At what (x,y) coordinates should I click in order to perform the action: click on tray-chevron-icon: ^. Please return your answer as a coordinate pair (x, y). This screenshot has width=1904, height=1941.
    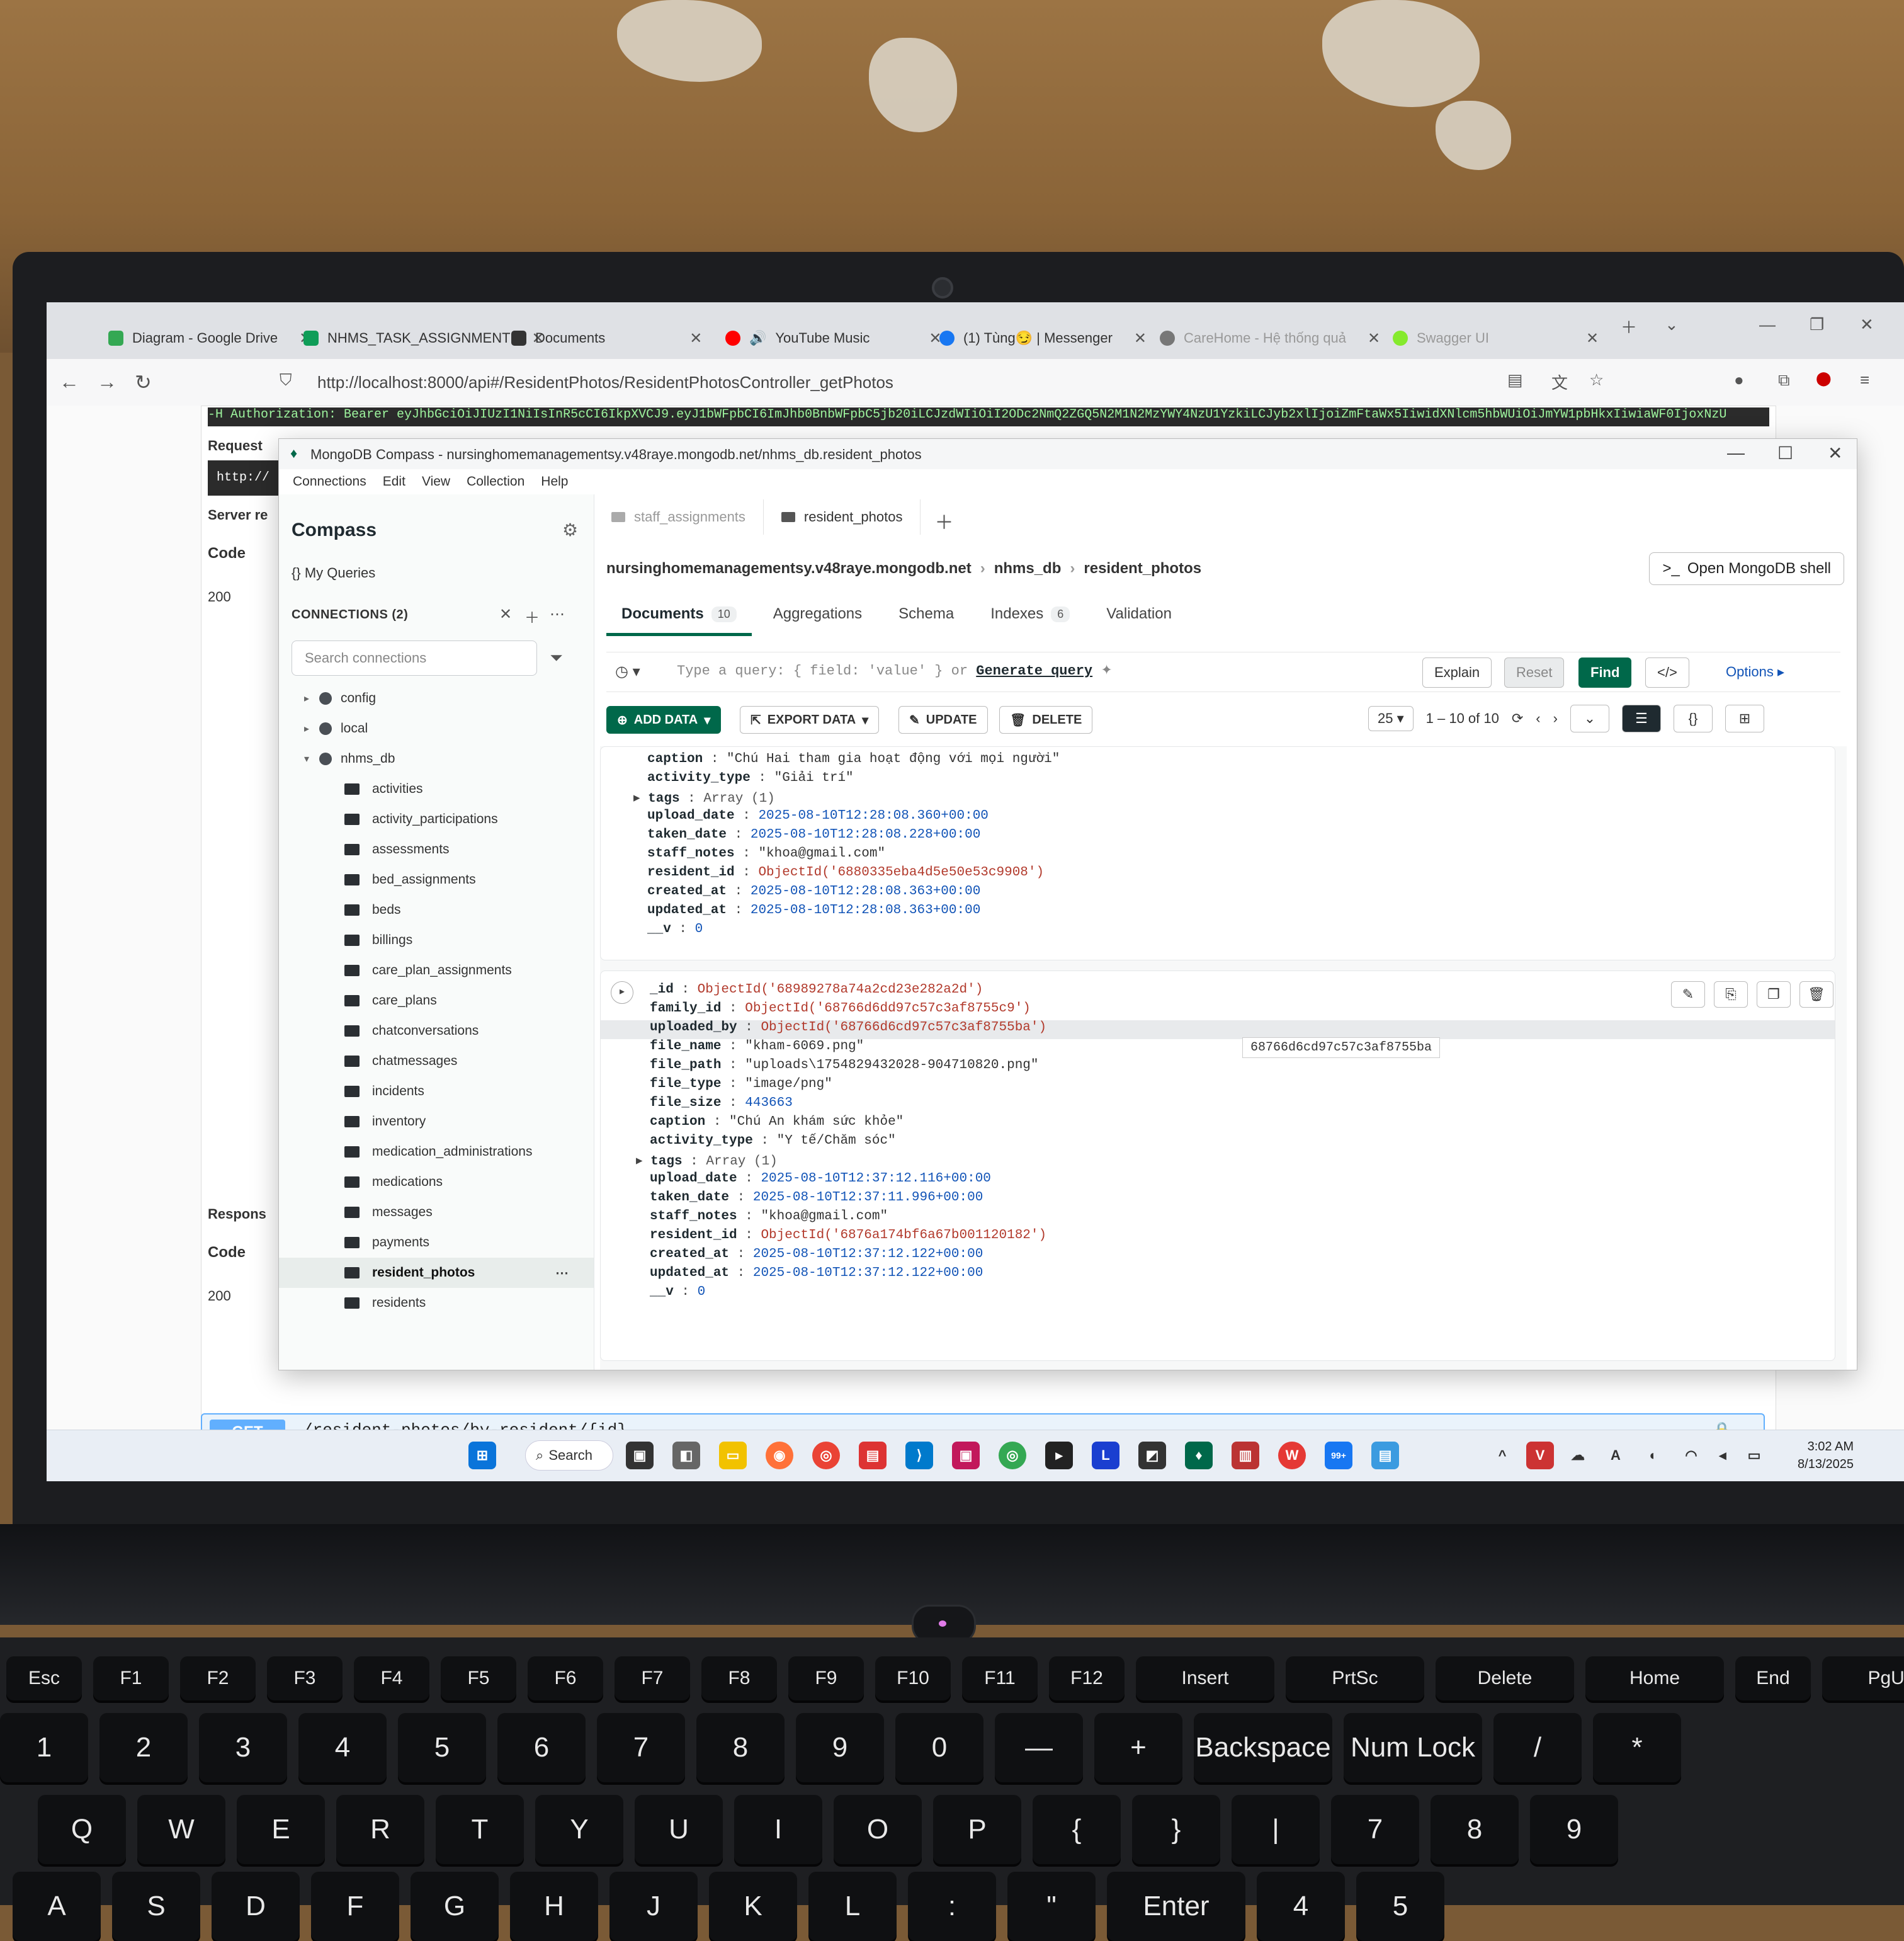
    Looking at the image, I should click on (1502, 1455).